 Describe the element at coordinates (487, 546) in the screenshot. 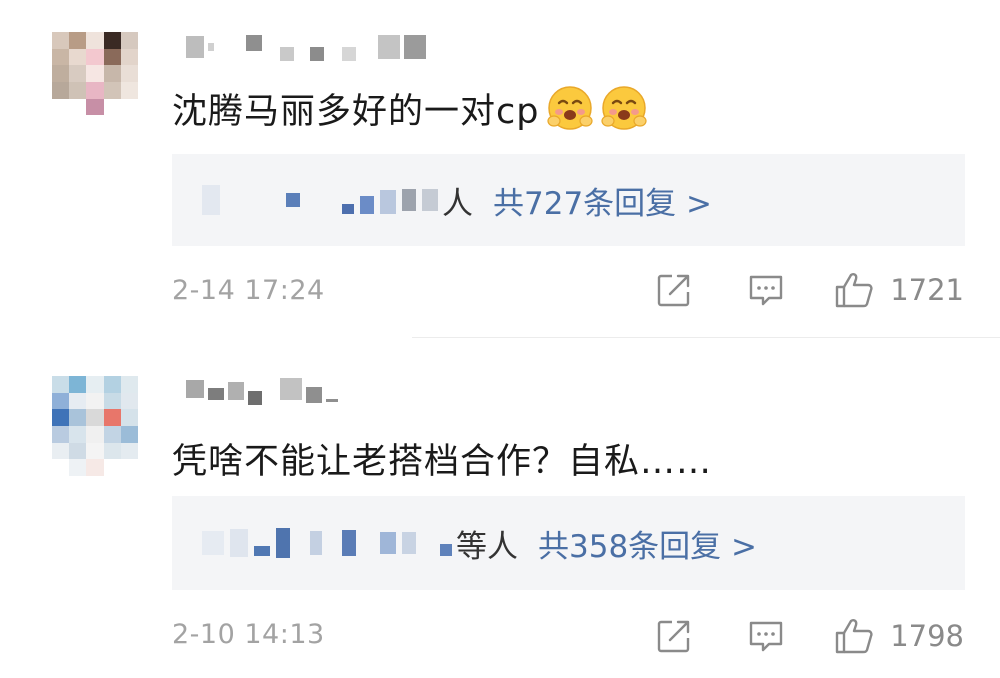

I see `reply-suffix: 等人` at that location.